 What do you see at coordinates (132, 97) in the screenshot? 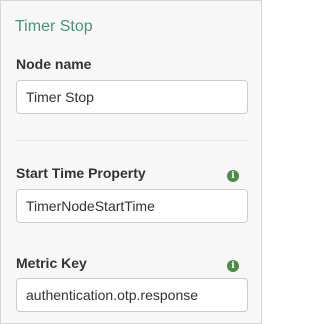
I see `node-name-input` at bounding box center [132, 97].